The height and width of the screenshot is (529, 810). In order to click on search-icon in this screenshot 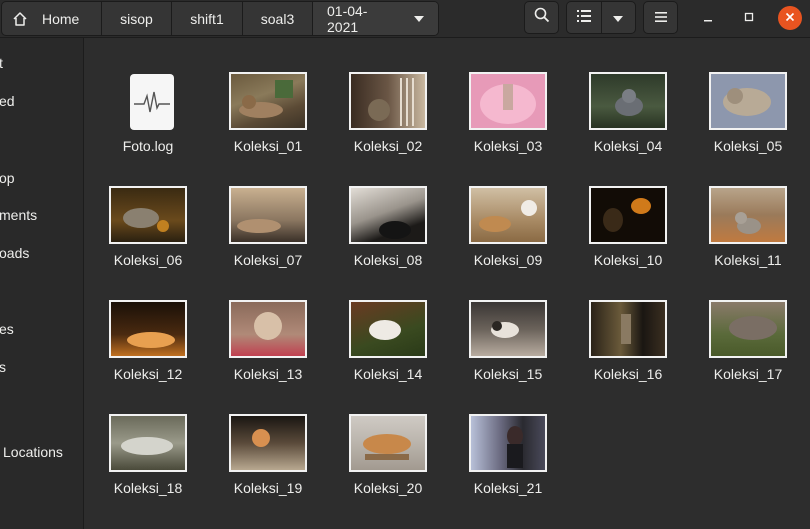, I will do `click(542, 17)`.